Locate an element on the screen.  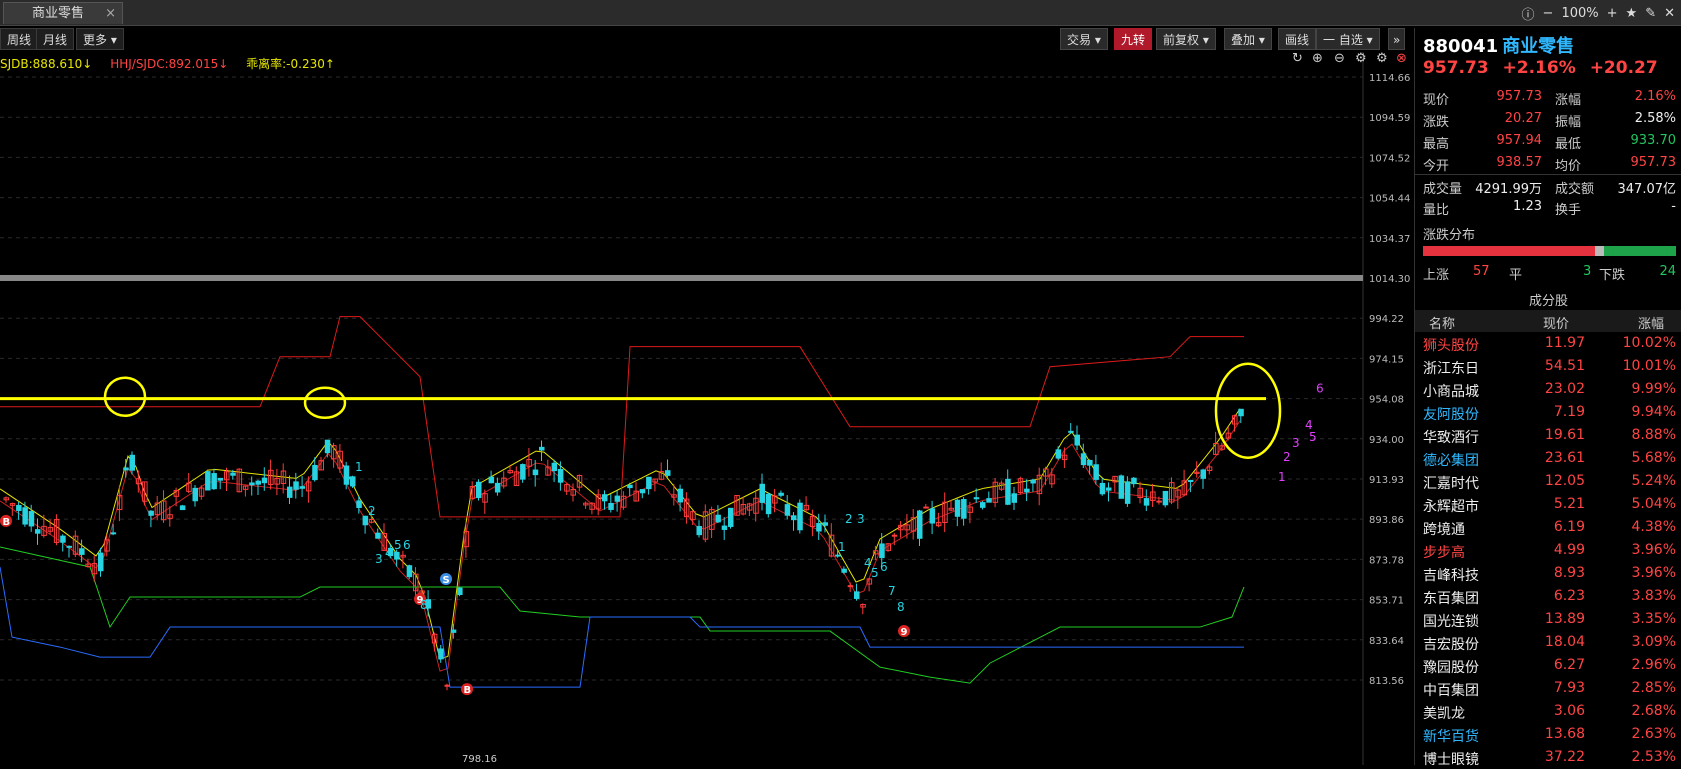
td-count-label: 3 is located at coordinates (861, 519).